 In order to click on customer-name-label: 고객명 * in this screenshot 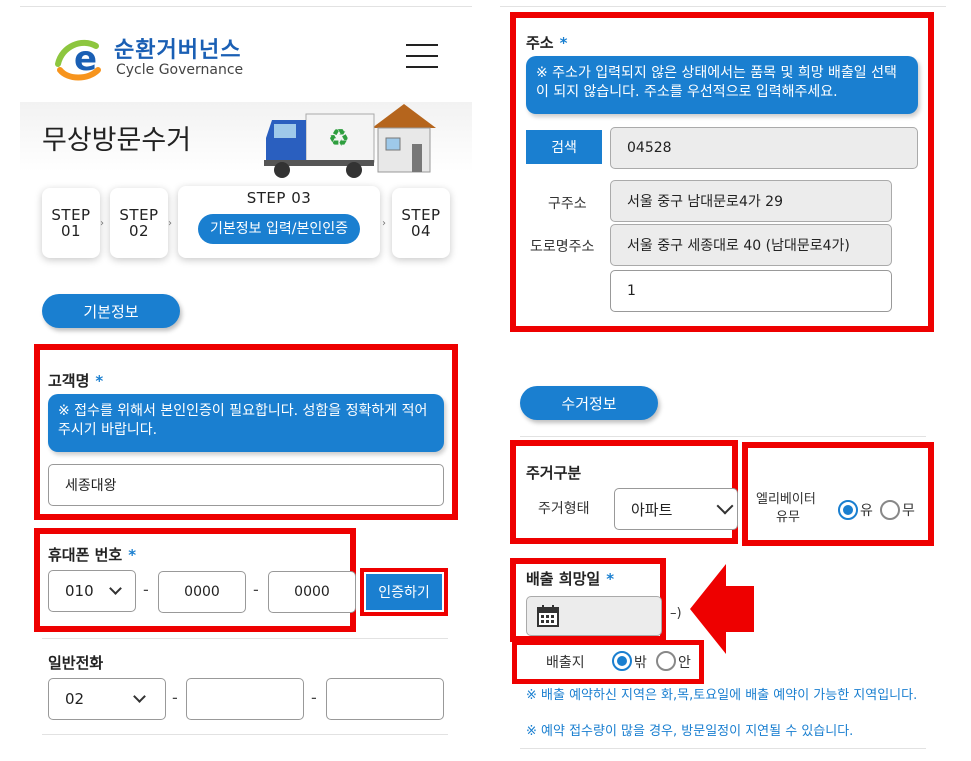, I will do `click(76, 381)`.